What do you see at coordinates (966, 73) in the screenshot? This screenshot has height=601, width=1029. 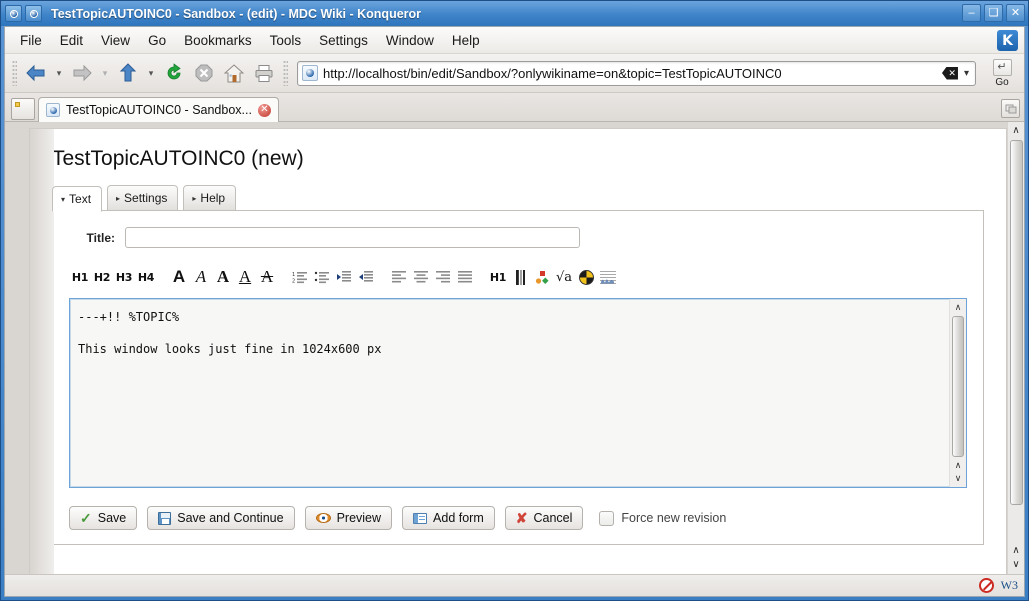 I see `url-dropdown-icon: ▾` at bounding box center [966, 73].